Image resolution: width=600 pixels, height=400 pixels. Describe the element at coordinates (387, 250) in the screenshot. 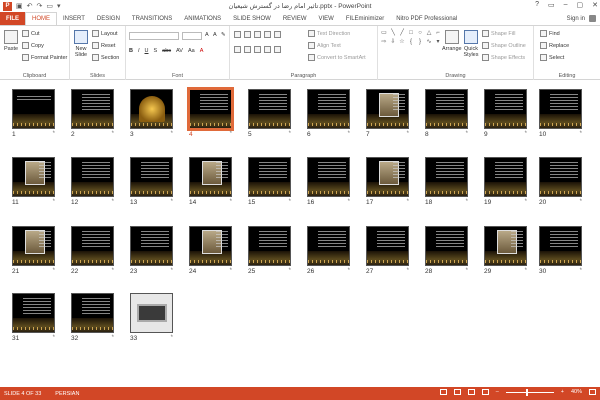

I see `slide-thumbnail: 27 *` at that location.